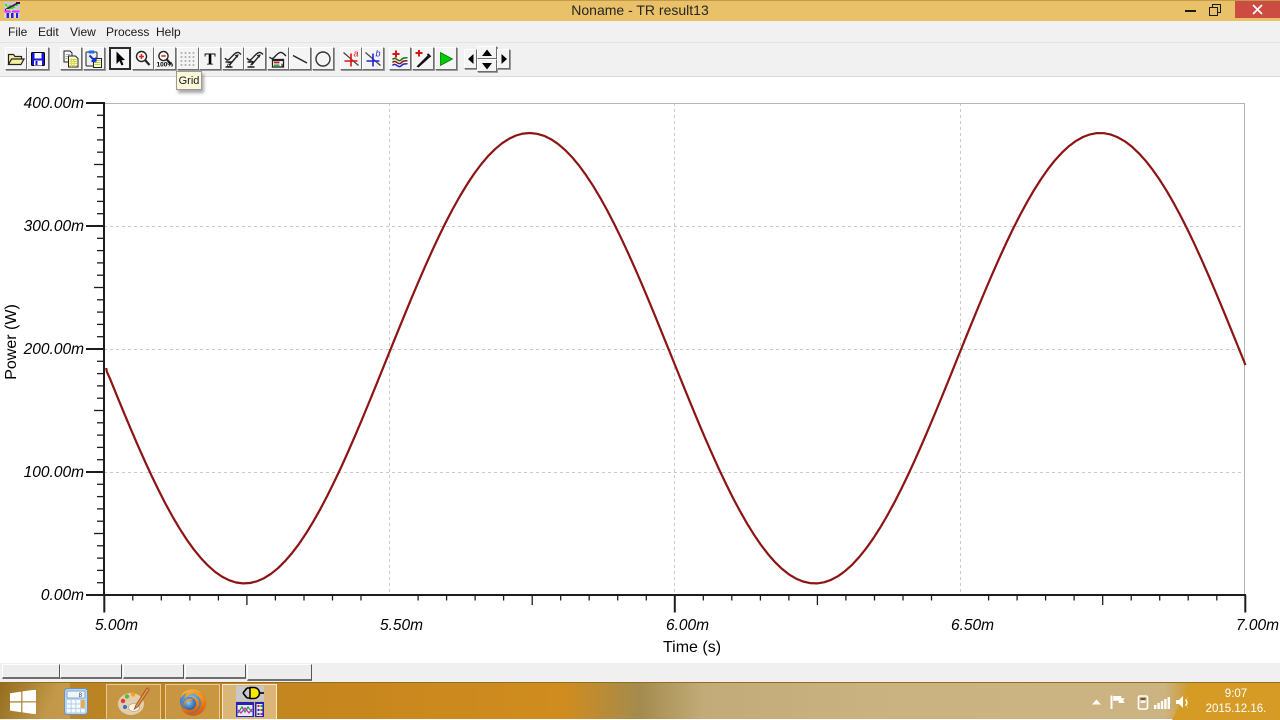 The height and width of the screenshot is (720, 1280). I want to click on svg-text: b, so click(378, 53).